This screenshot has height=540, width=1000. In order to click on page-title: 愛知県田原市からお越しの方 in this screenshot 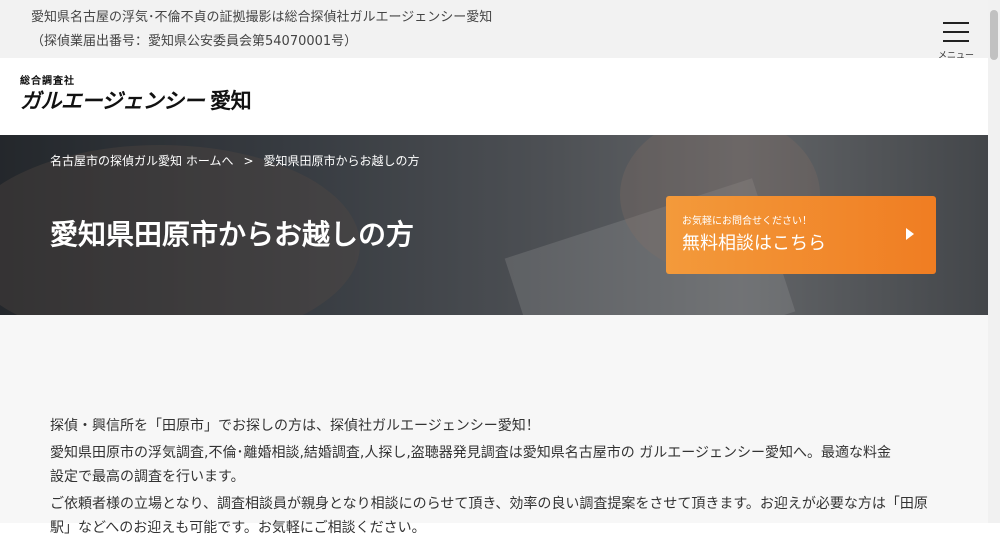, I will do `click(232, 234)`.